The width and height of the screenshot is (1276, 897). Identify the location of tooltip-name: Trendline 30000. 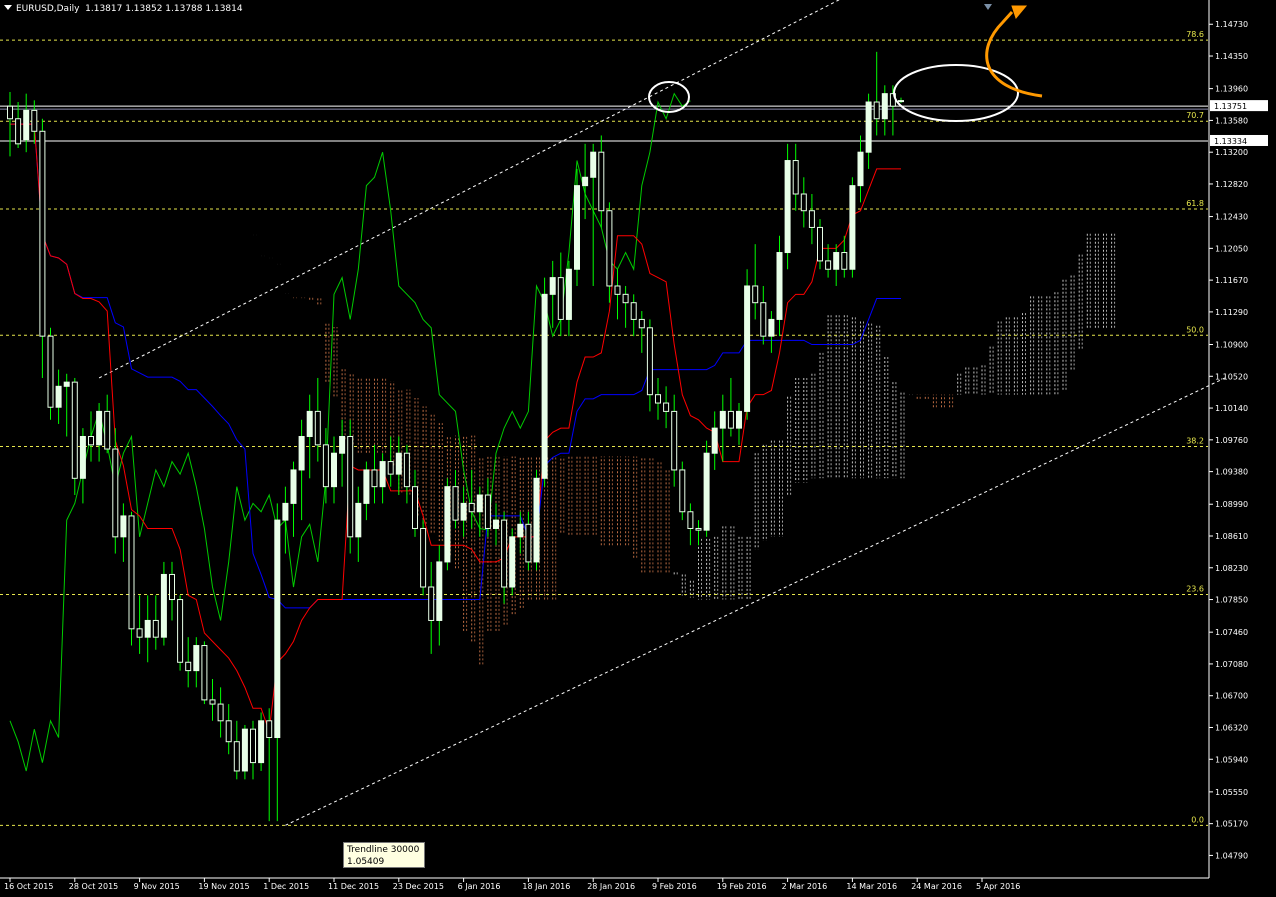
(383, 850).